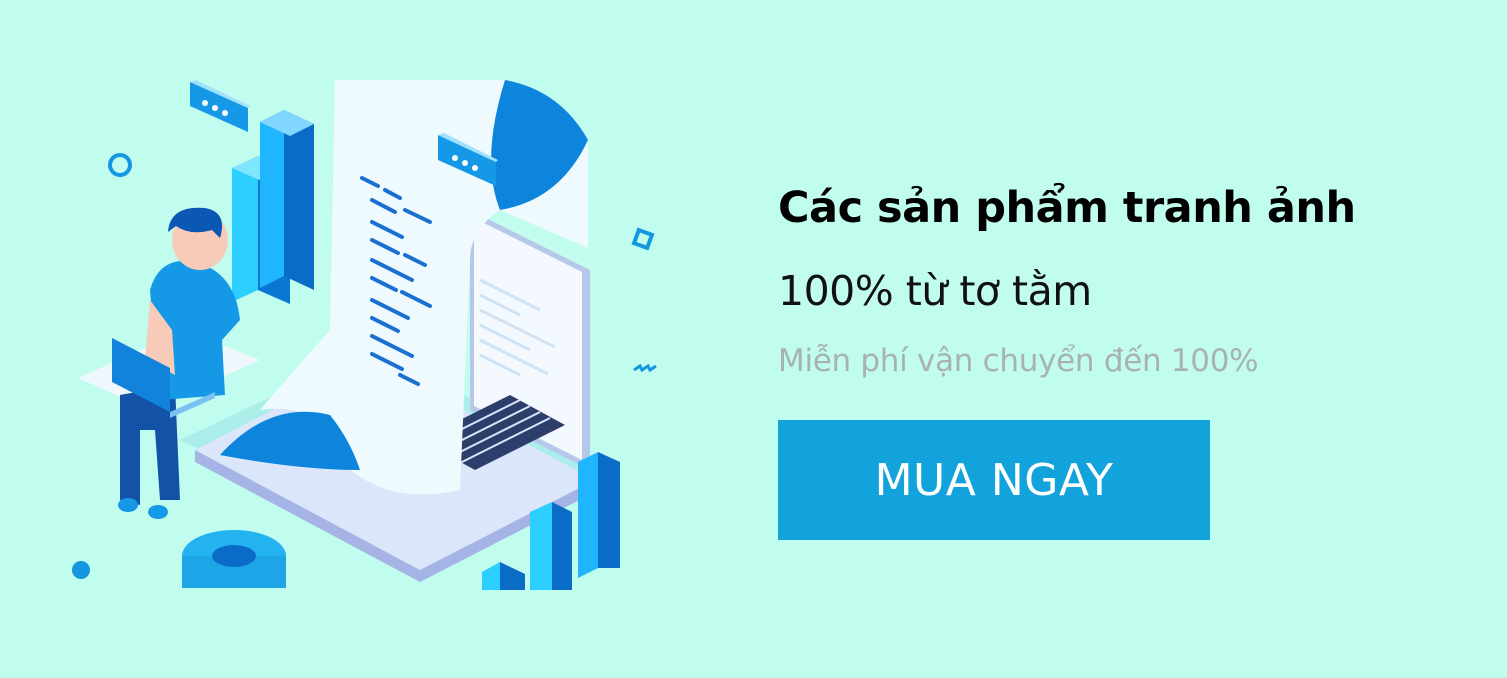  Describe the element at coordinates (234, 559) in the screenshot. I see `ring-chart-icon` at that location.